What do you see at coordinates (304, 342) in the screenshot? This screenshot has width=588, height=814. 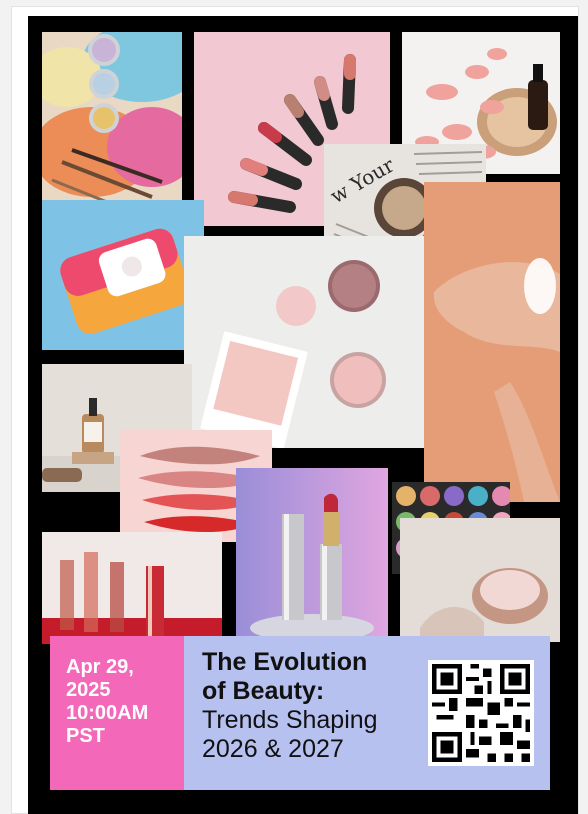 I see `pink-swatches-photo` at bounding box center [304, 342].